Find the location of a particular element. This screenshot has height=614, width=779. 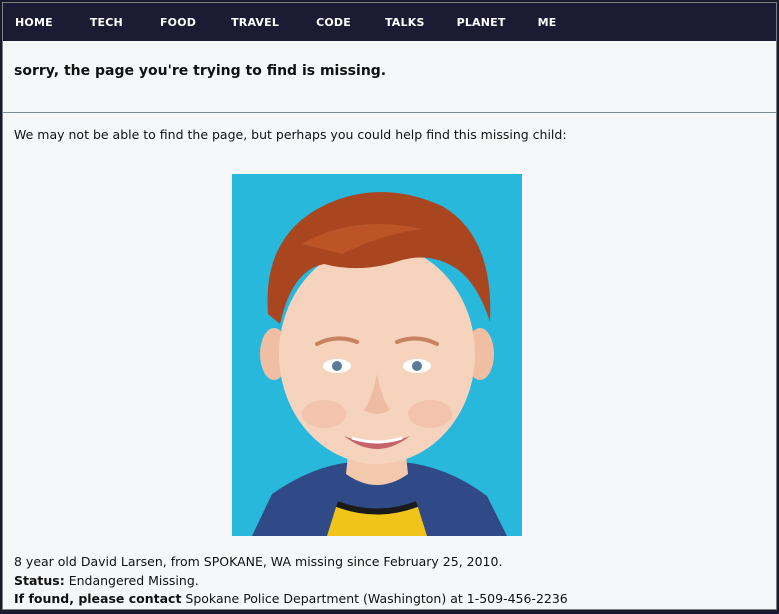

nav-tech: TECH is located at coordinates (106, 22).